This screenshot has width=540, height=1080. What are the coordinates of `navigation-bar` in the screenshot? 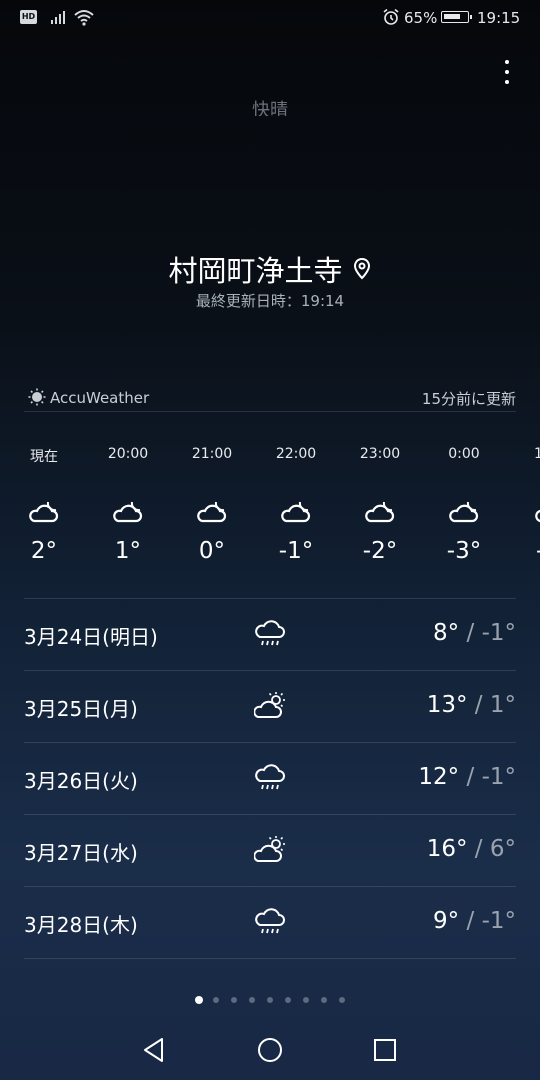 It's located at (270, 1050).